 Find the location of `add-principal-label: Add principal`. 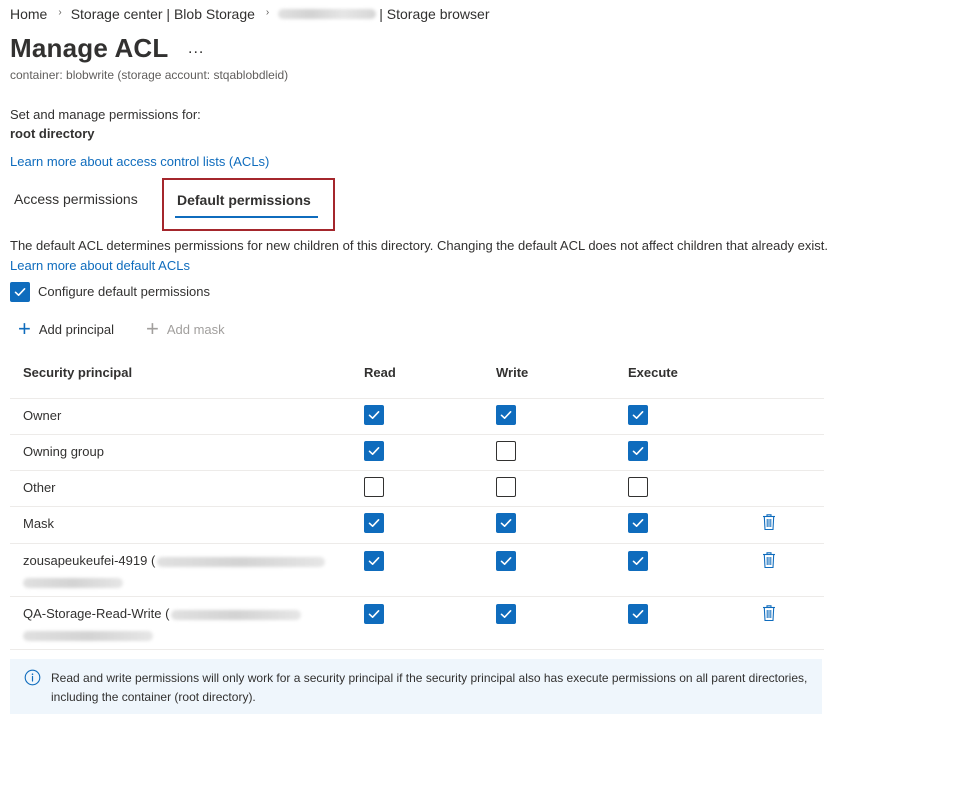

add-principal-label: Add principal is located at coordinates (76, 329).